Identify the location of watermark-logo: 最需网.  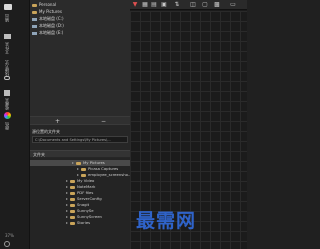
(166, 221).